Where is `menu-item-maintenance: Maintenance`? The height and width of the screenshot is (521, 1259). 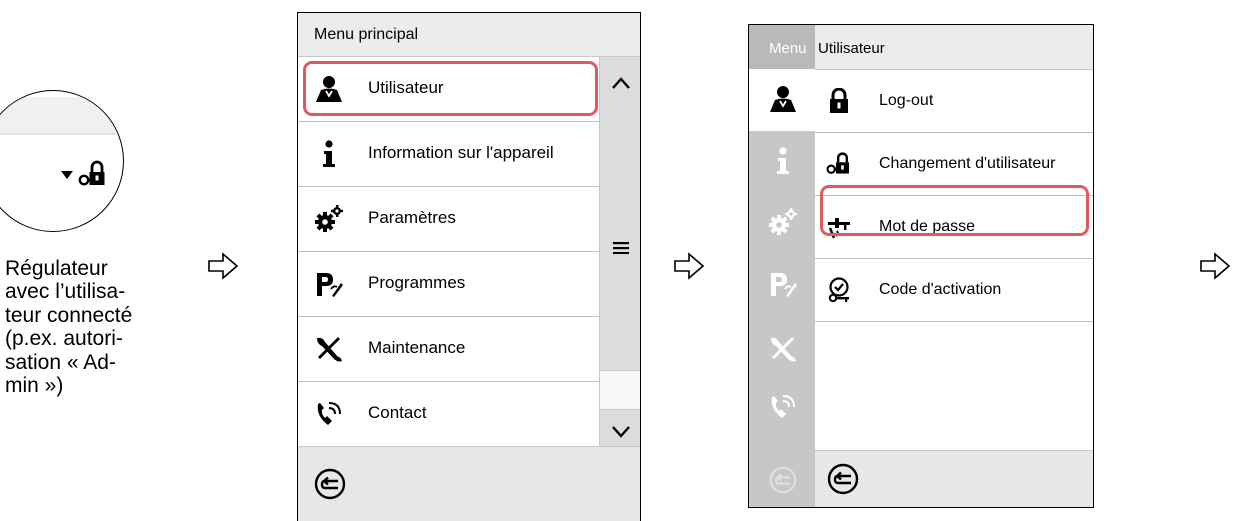
menu-item-maintenance: Maintenance is located at coordinates (448, 349).